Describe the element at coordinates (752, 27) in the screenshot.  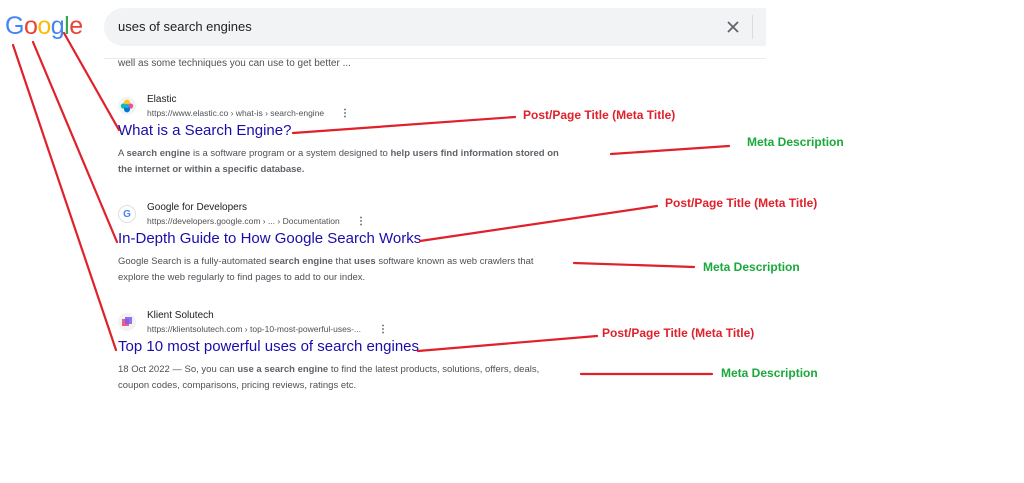
I see `search-divider` at that location.